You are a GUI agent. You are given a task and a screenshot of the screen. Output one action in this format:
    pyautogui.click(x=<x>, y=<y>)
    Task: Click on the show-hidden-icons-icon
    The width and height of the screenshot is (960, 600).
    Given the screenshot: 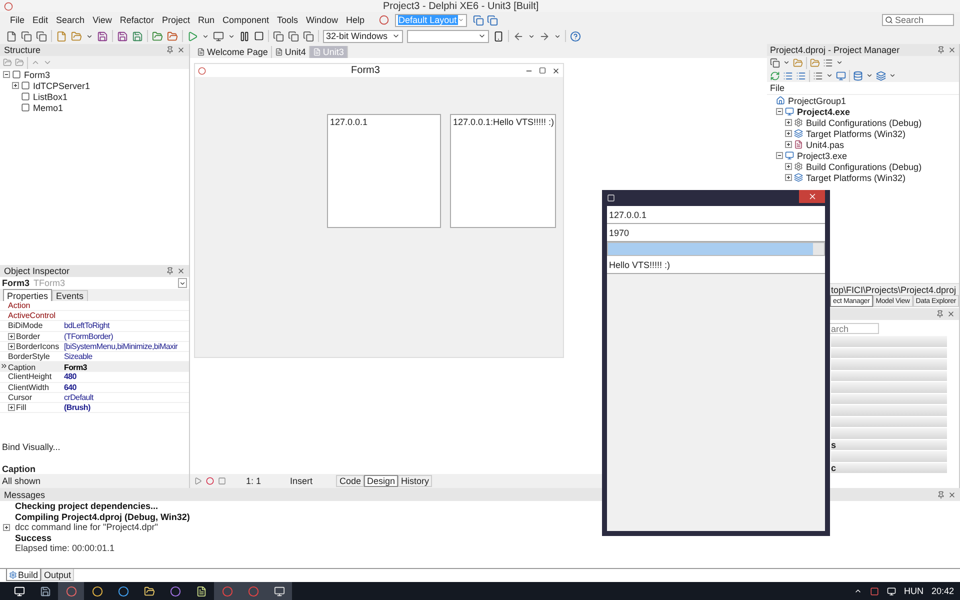 What is the action you would take?
    pyautogui.click(x=858, y=591)
    